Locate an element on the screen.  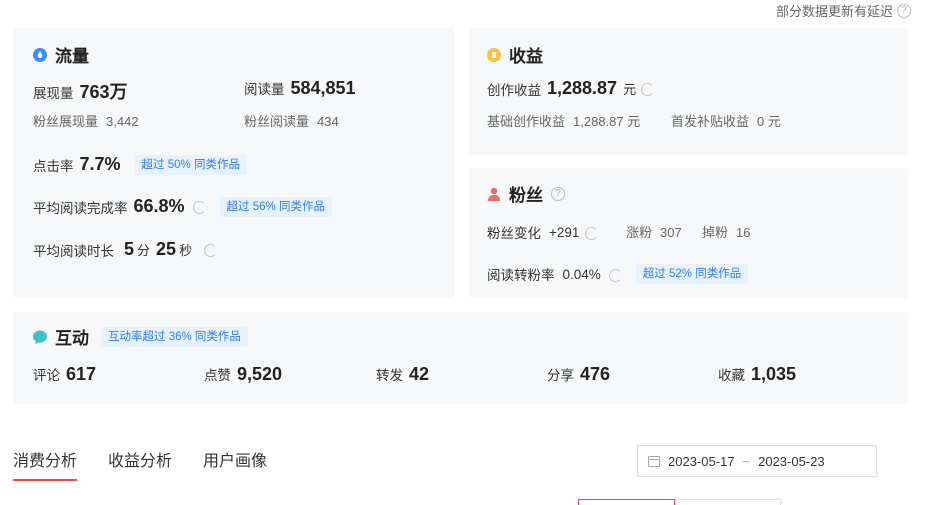
reposts-stat: 转发 42 is located at coordinates (402, 374).